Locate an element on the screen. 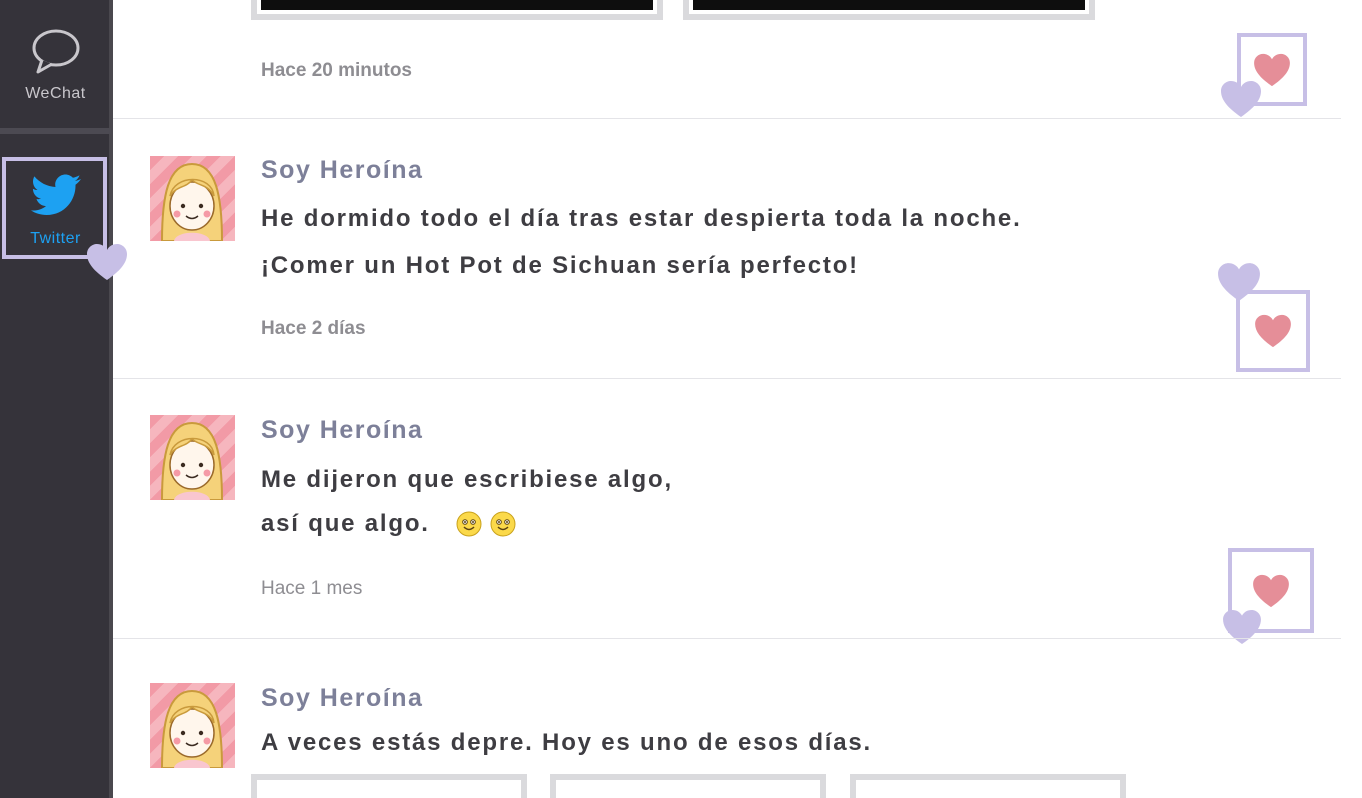  post-item: Hace 20 minutos is located at coordinates (727, 59).